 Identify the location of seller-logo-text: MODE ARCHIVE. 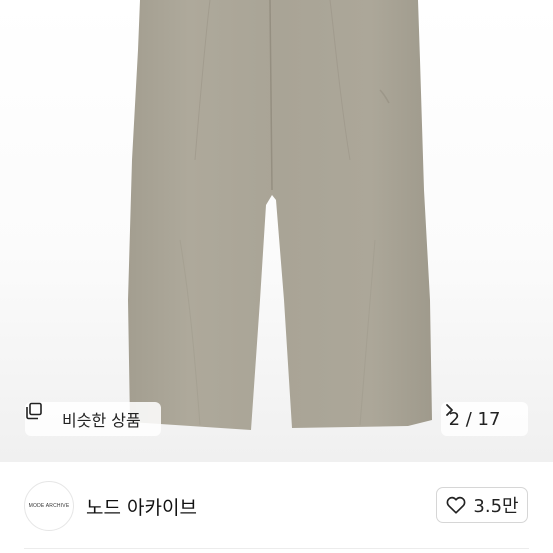
(49, 506).